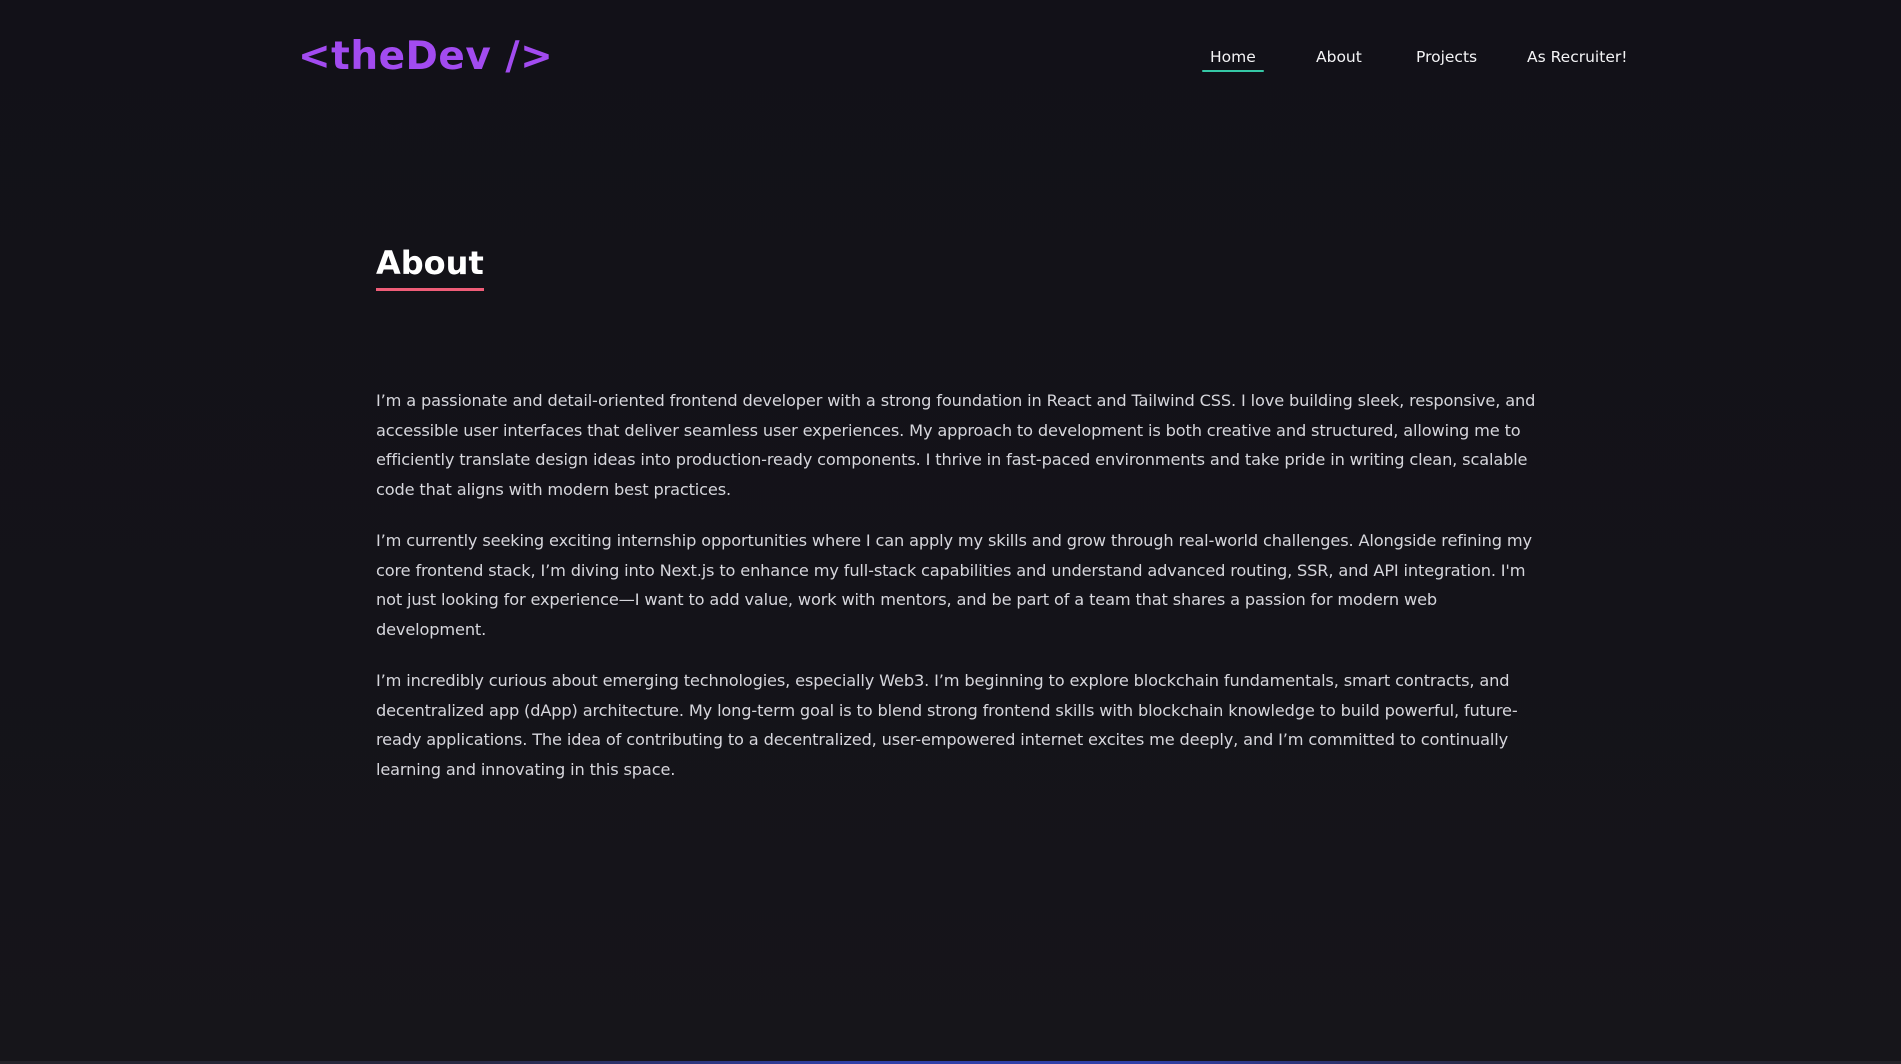  I want to click on site-logo: <theDev />, so click(425, 56).